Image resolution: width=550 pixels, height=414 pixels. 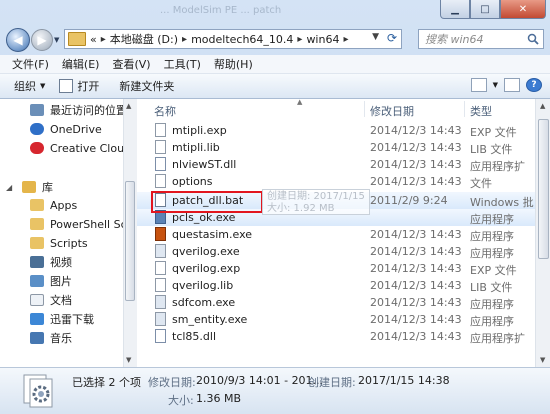 I want to click on nav-item-documents: 文档, so click(x=51, y=300).